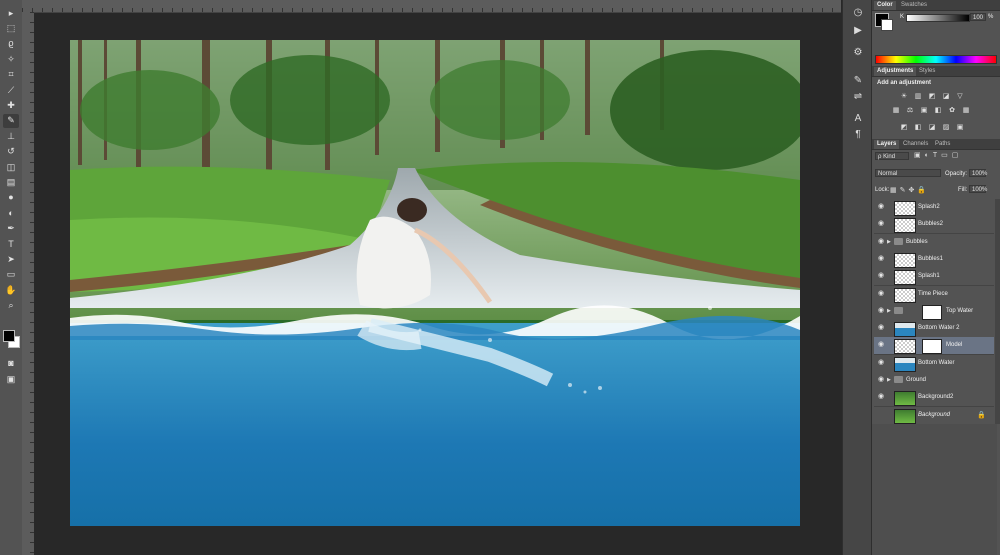 This screenshot has width=1000, height=555. What do you see at coordinates (858, 96) in the screenshot?
I see `brush-presets-icon: ⇌` at bounding box center [858, 96].